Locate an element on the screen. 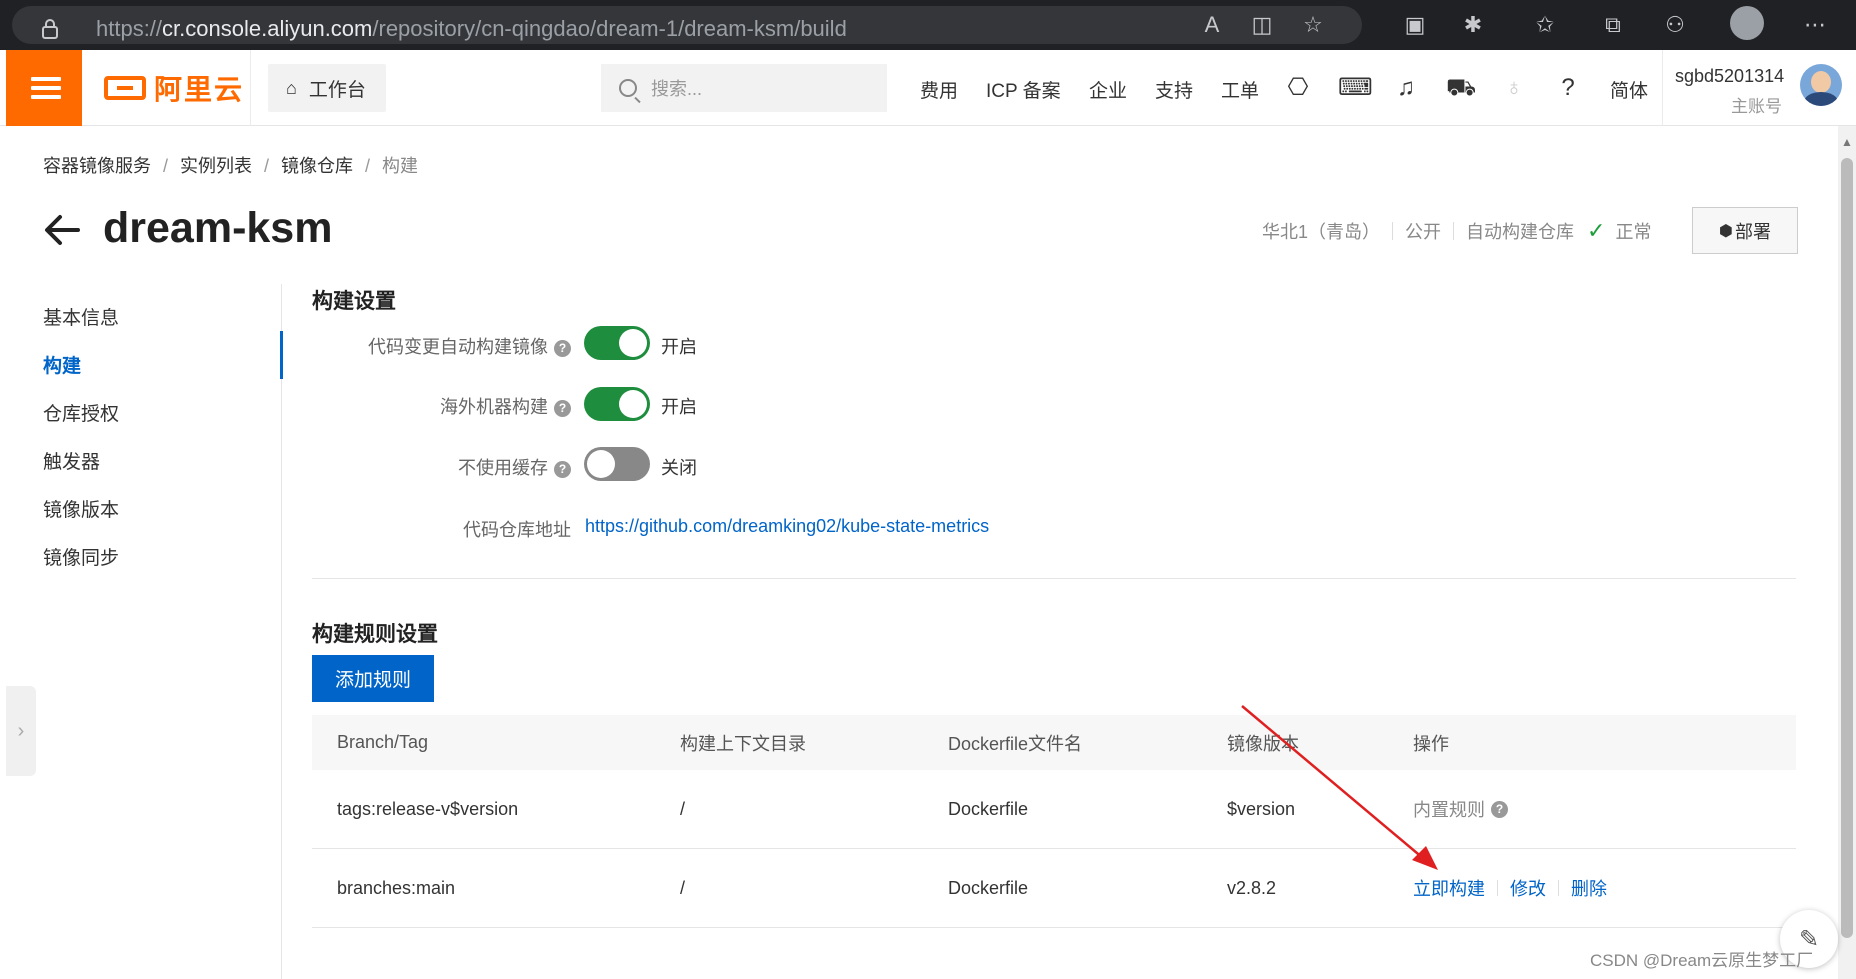 The width and height of the screenshot is (1856, 979). side-menu: 基本信息 构建 仓库授权 触发器 镜像版本 镜像同步 is located at coordinates (81, 436).